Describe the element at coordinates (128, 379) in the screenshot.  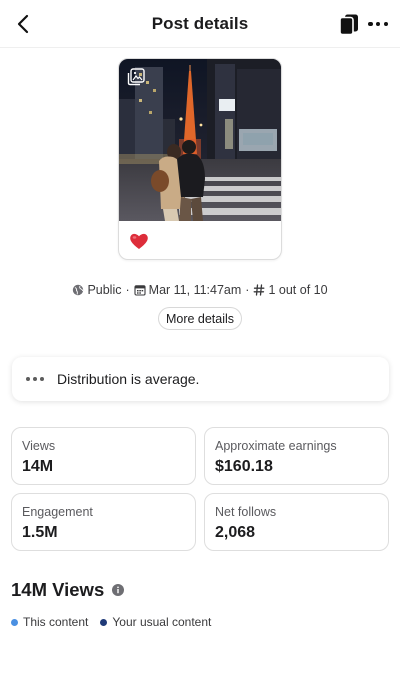
I see `distribution-text: Distribution is average.` at that location.